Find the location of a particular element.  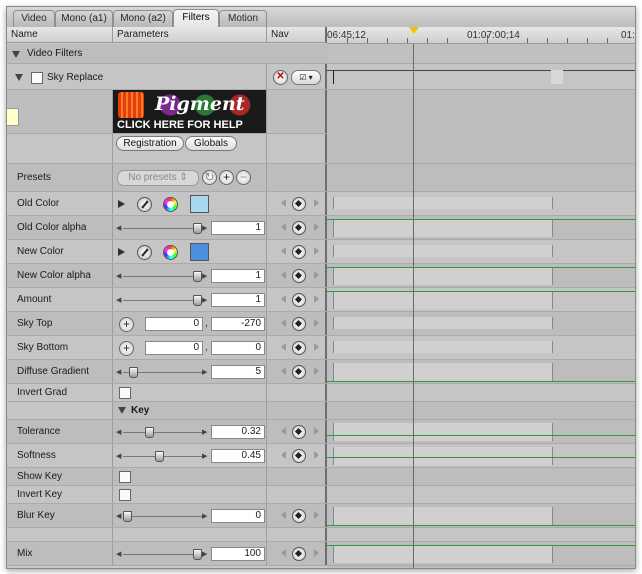

registration-button: Registration is located at coordinates (150, 143).